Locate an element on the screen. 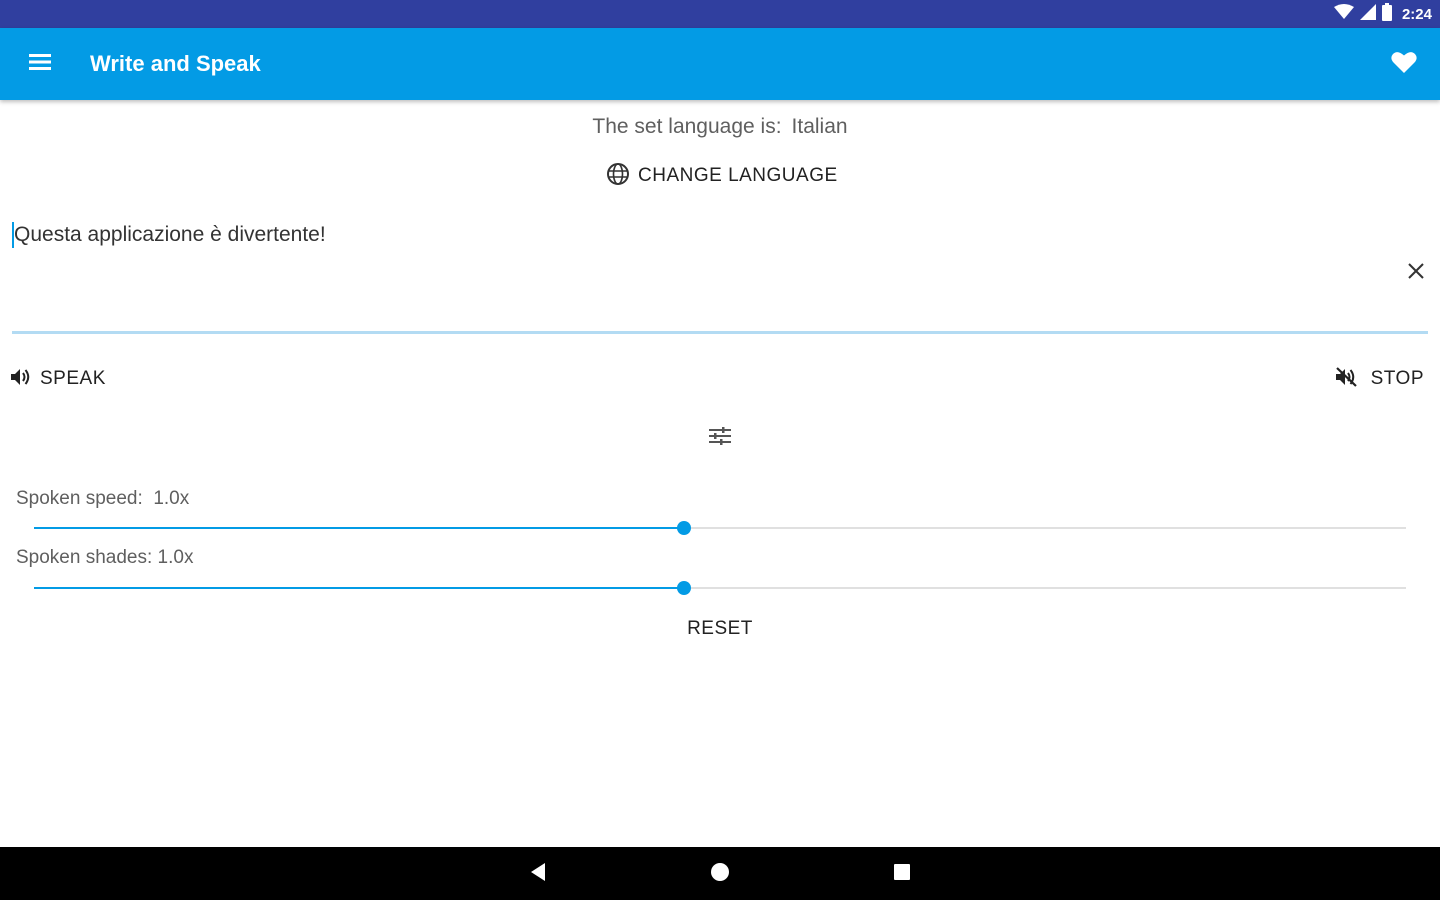  speak-button: SPEAK is located at coordinates (58, 379).